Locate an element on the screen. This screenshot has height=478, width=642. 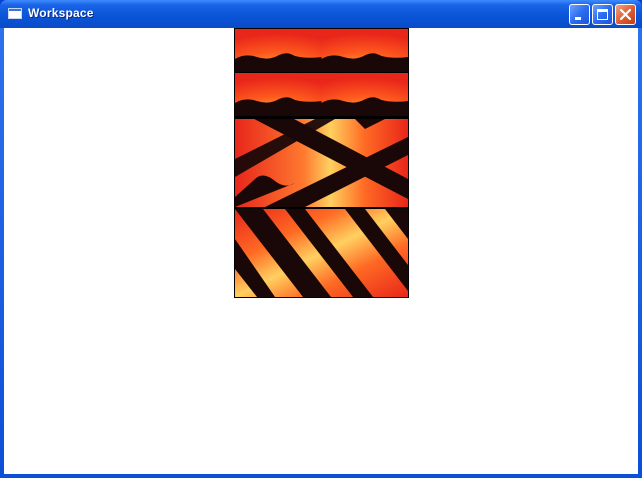
tile-rotated-stripes is located at coordinates (321, 163).